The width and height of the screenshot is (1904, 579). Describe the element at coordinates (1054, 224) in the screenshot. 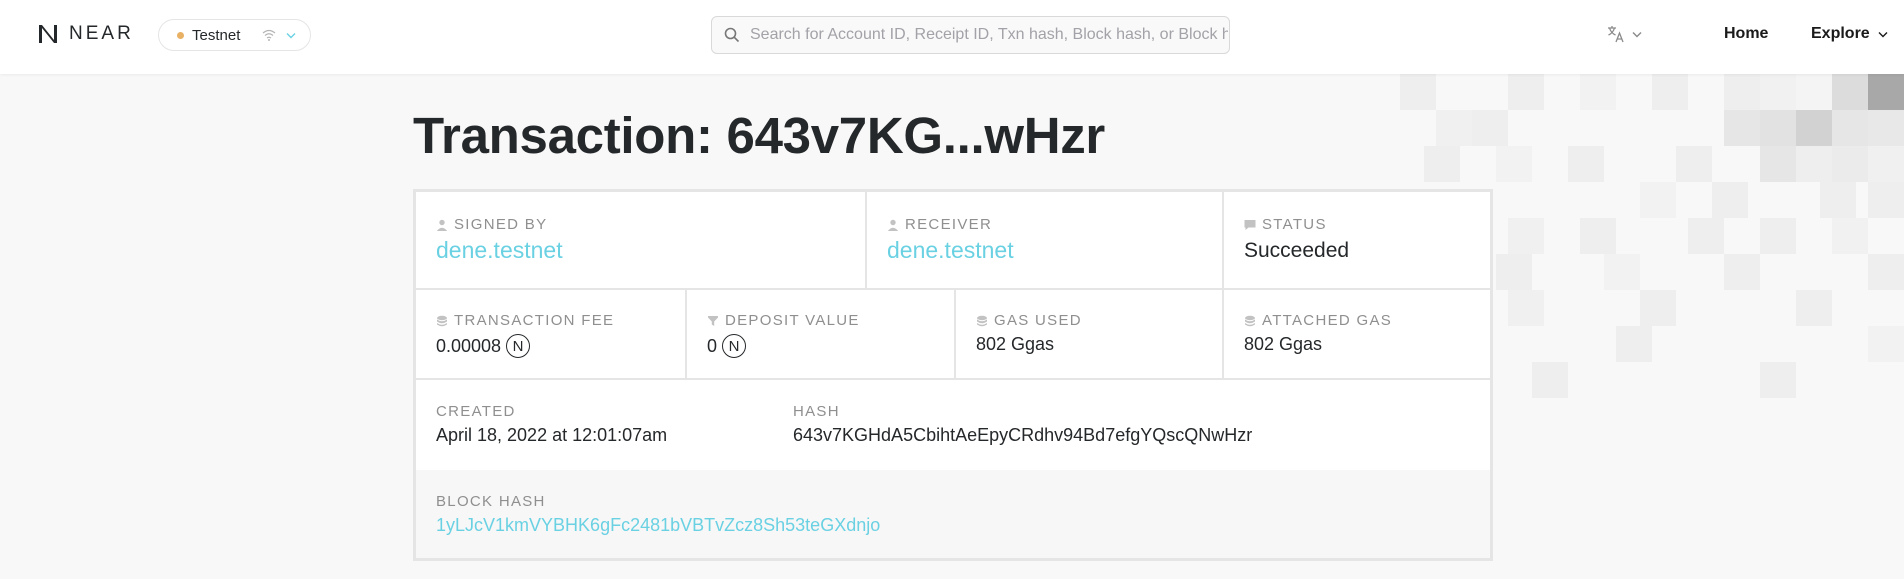

I see `receiver-label-wrap: RECEIVER` at that location.